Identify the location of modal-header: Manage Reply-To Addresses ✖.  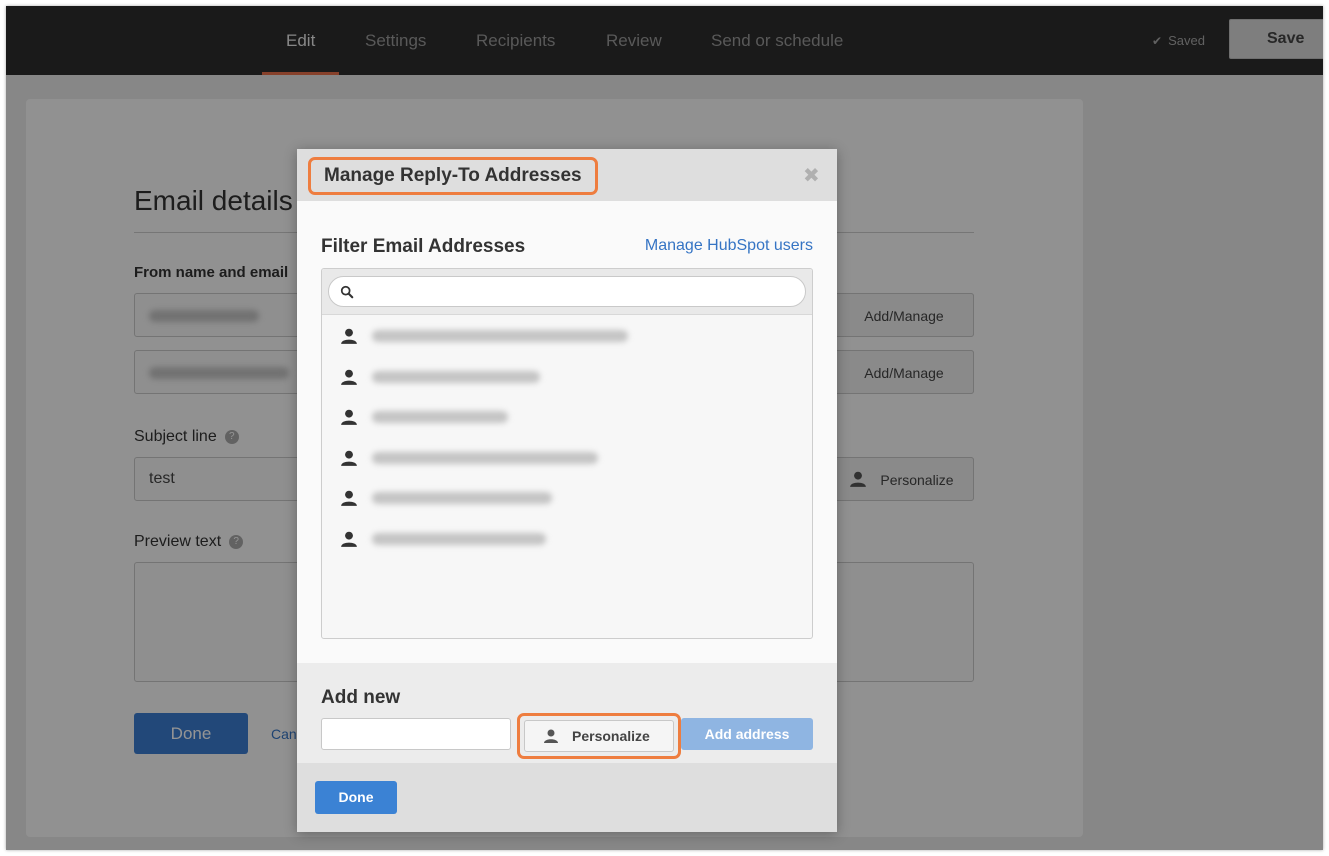
(567, 175).